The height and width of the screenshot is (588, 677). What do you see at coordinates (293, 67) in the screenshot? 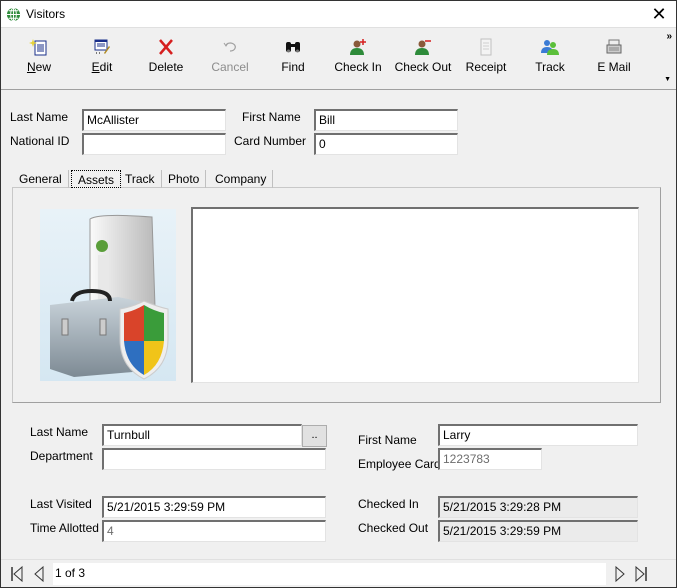
I see `find-label: Find` at bounding box center [293, 67].